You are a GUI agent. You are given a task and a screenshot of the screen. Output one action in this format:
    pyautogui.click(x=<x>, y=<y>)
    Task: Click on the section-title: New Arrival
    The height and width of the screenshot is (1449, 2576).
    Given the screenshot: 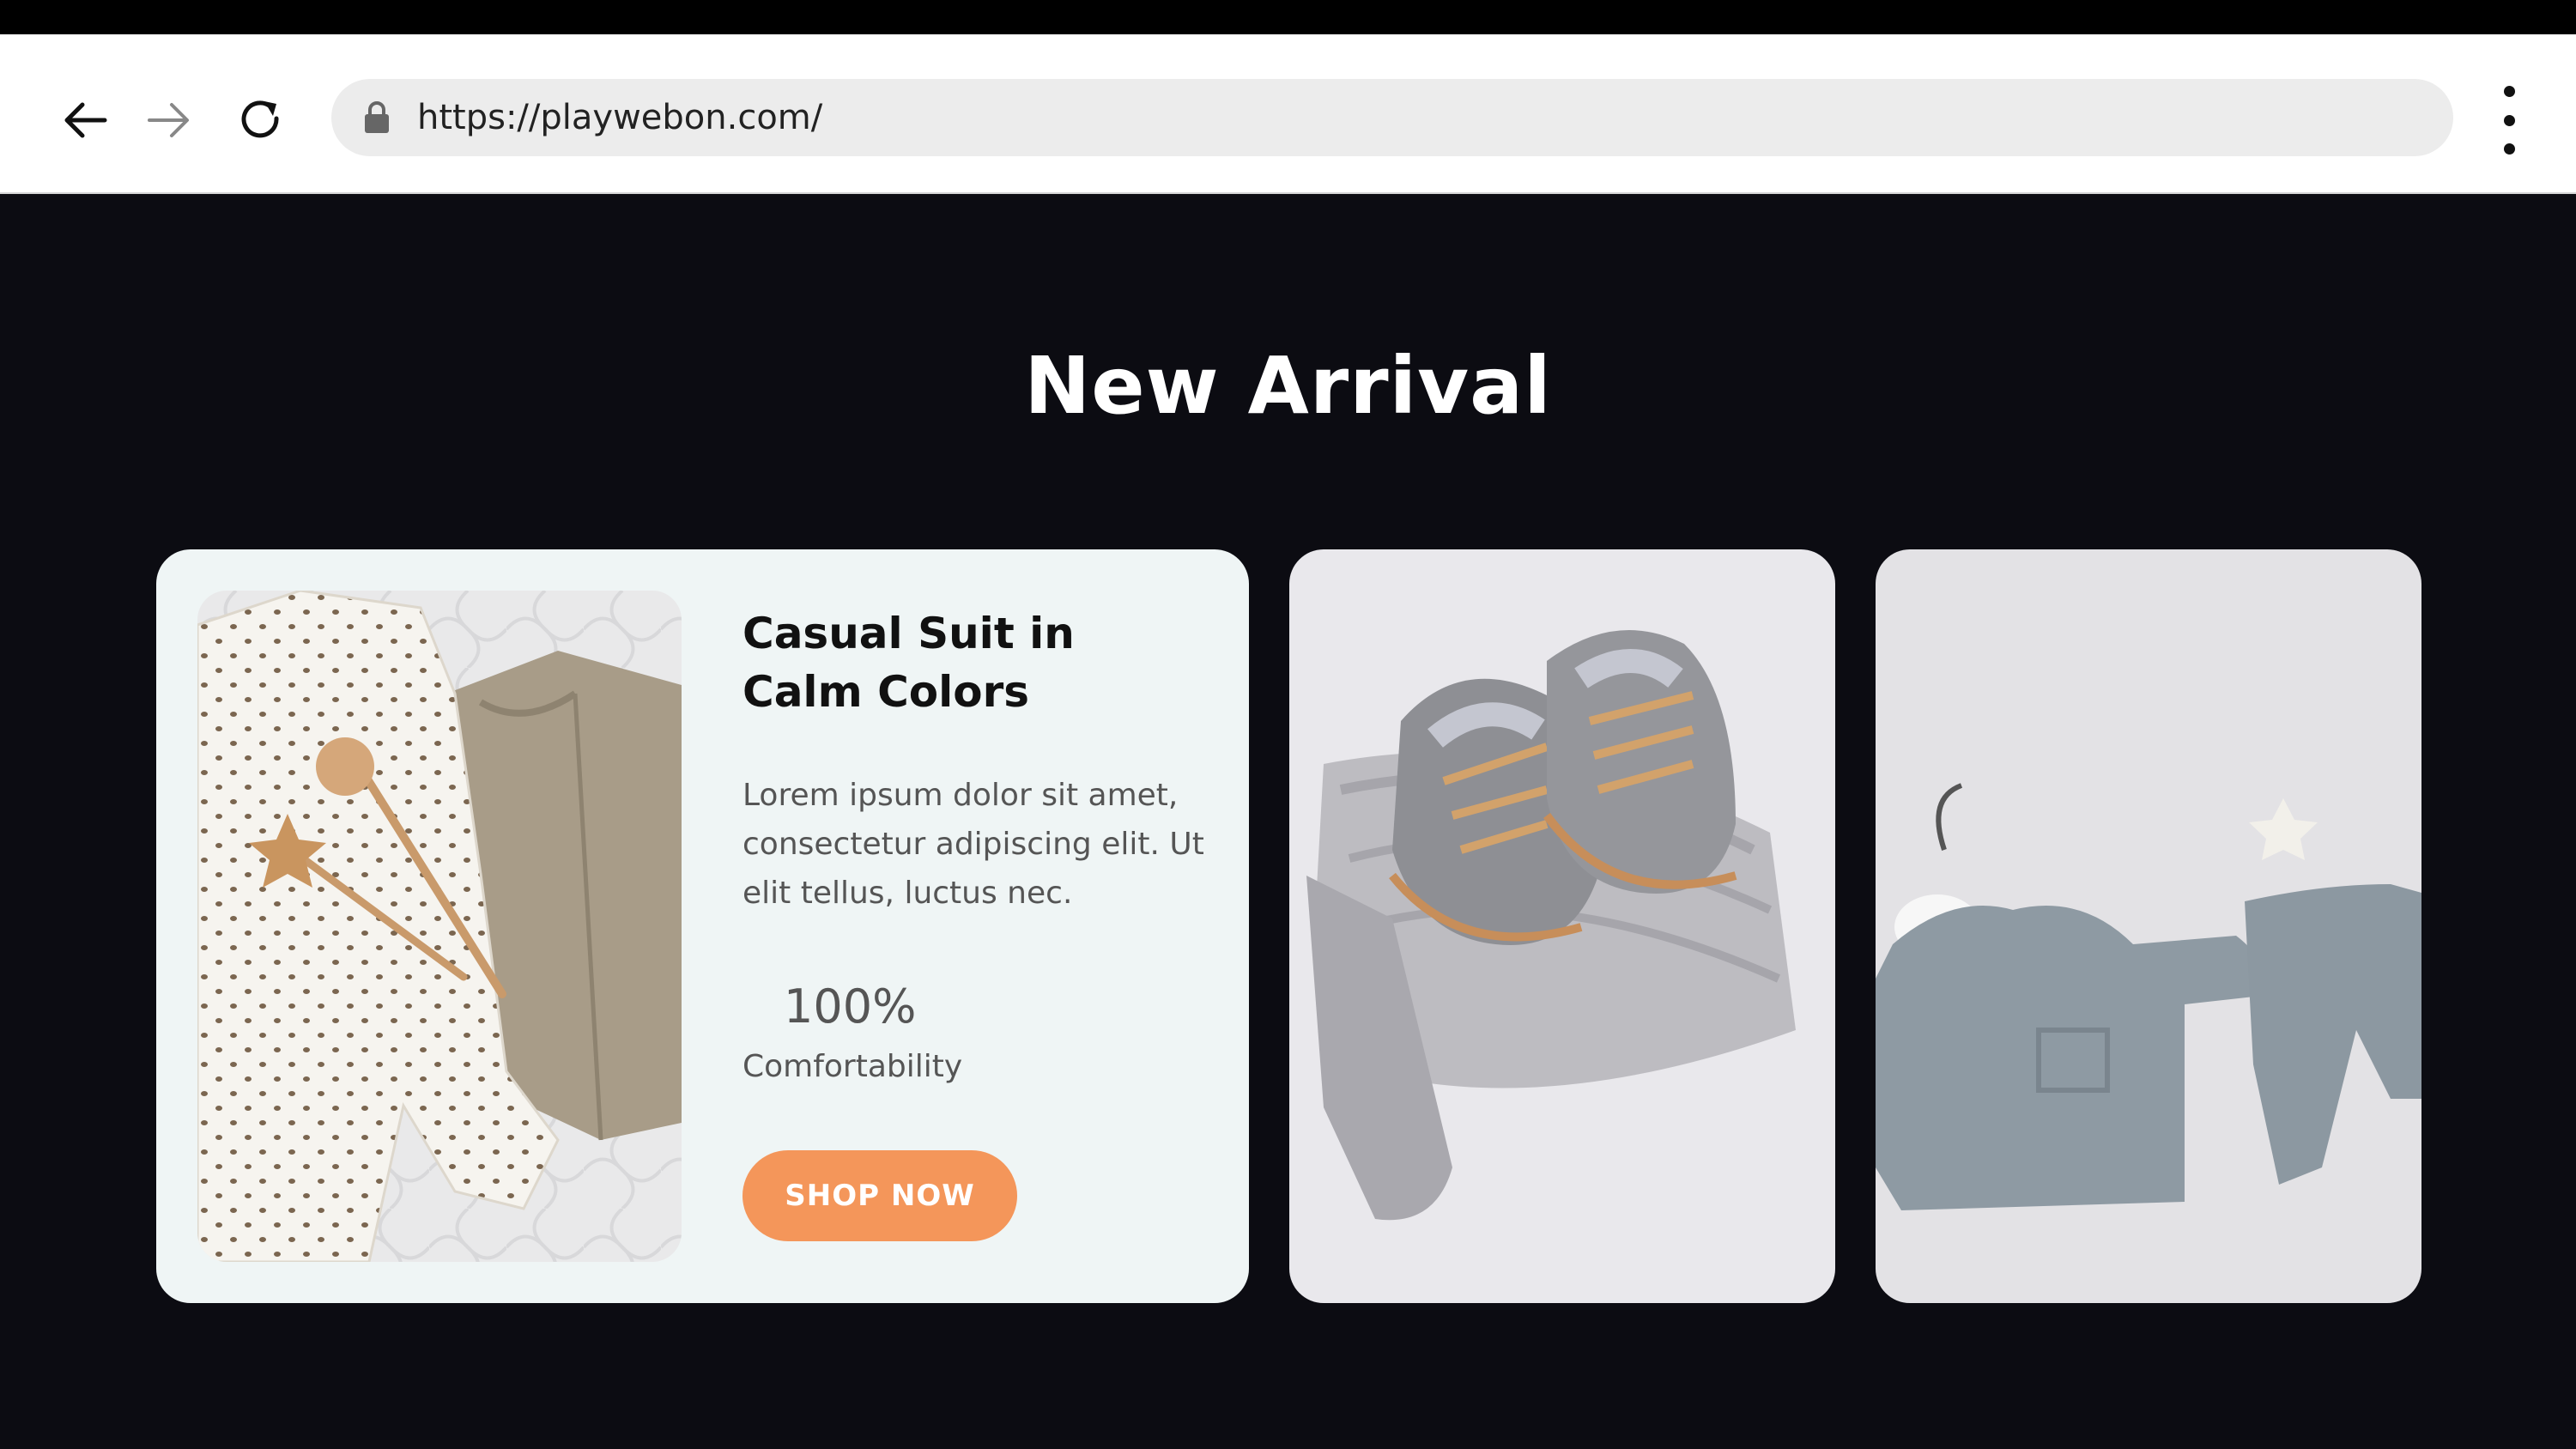 What is the action you would take?
    pyautogui.click(x=1288, y=386)
    